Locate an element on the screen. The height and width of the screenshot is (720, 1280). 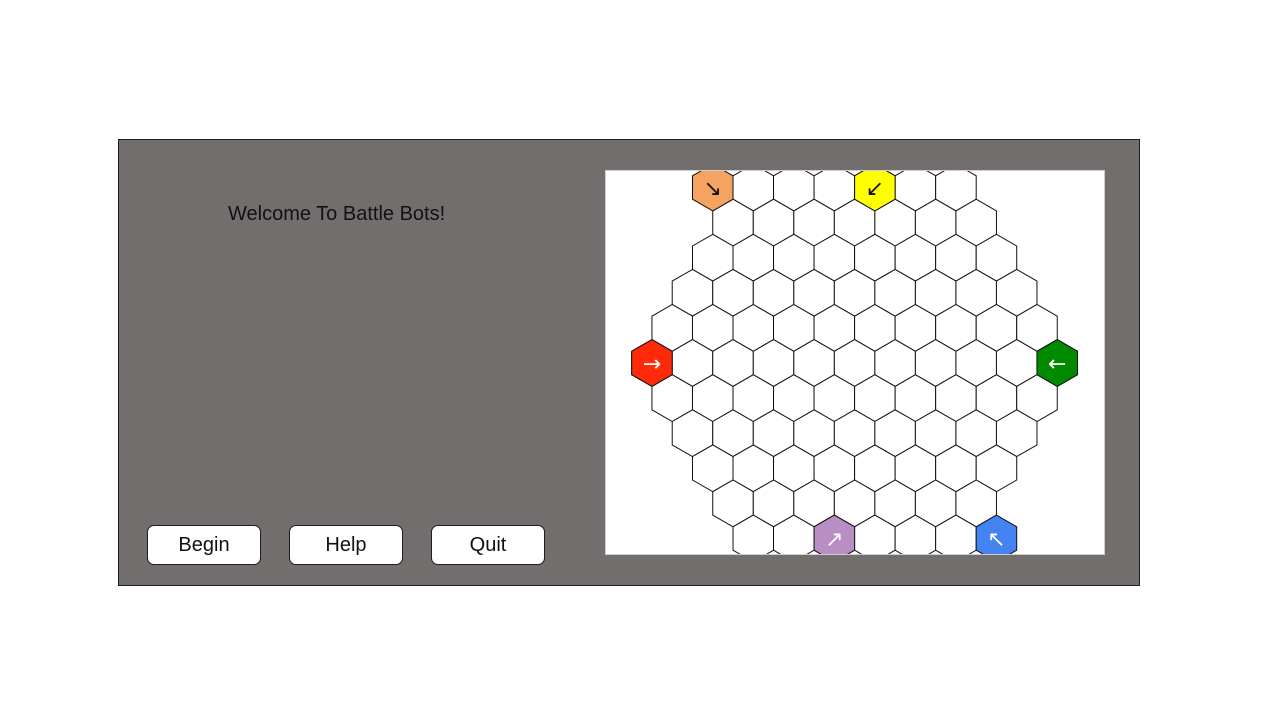
begin-button: Begin is located at coordinates (204, 545).